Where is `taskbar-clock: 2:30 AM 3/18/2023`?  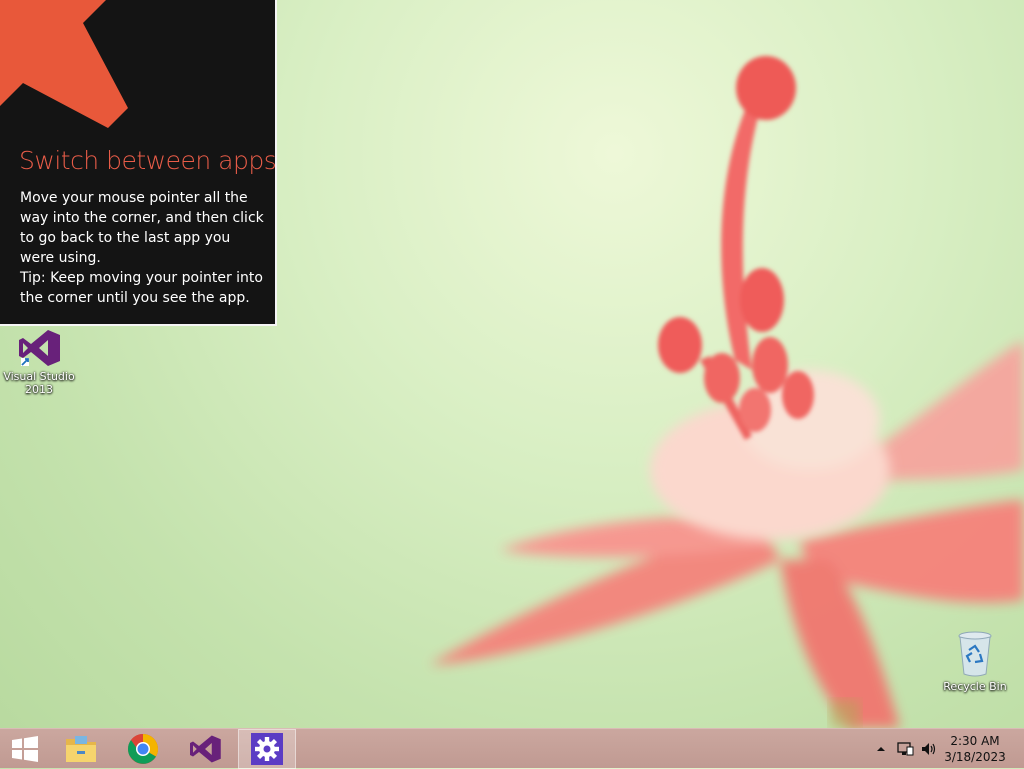 taskbar-clock: 2:30 AM 3/18/2023 is located at coordinates (975, 749).